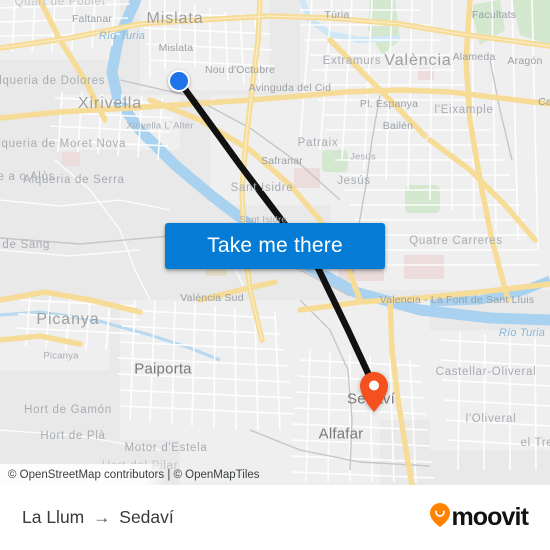 This screenshot has height=550, width=550. I want to click on moovit-pin-icon, so click(440, 517).